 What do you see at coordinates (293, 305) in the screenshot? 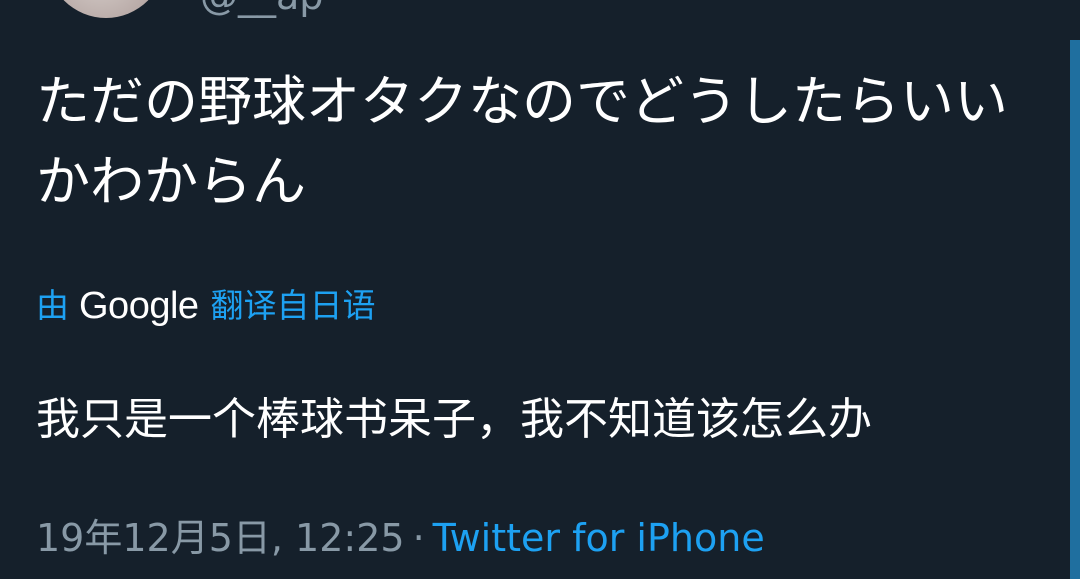
I see `translated-from-label: 翻译自日语` at bounding box center [293, 305].